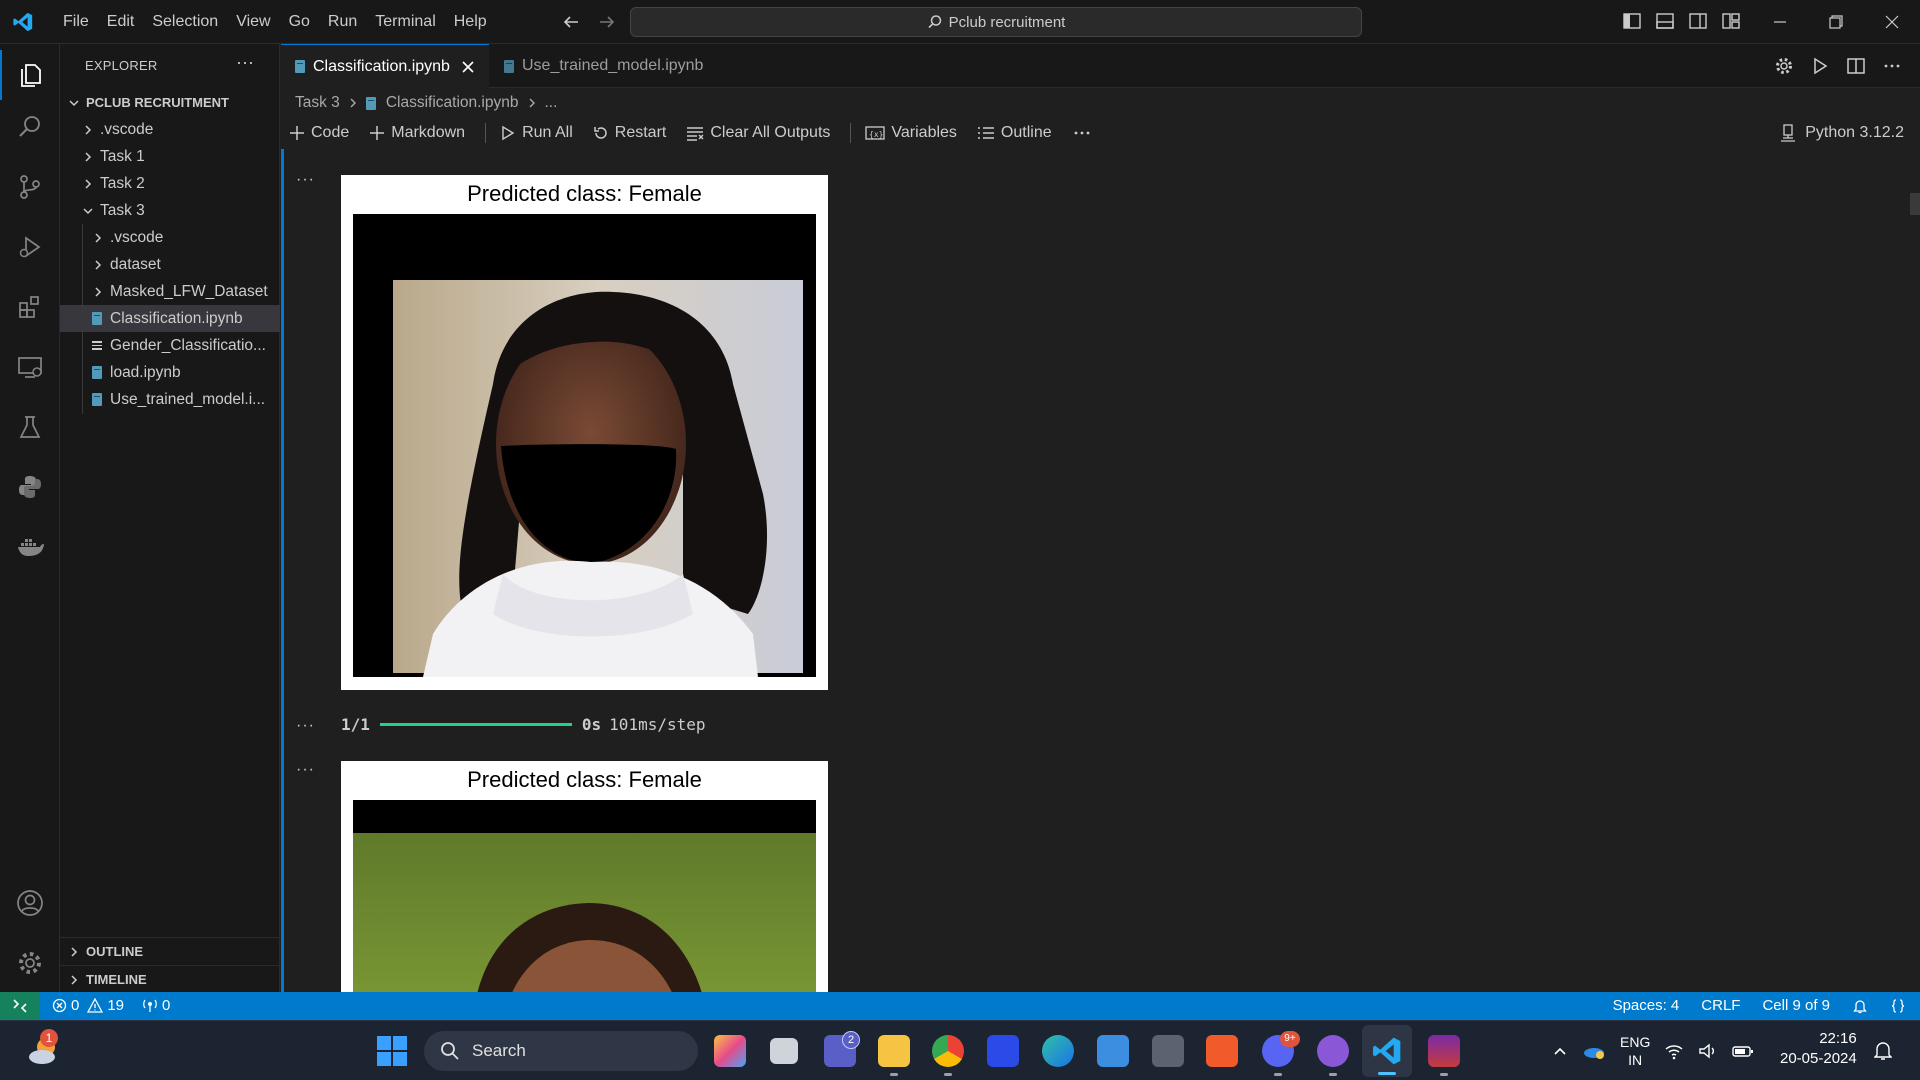  What do you see at coordinates (30, 427) in the screenshot?
I see `activity-testing` at bounding box center [30, 427].